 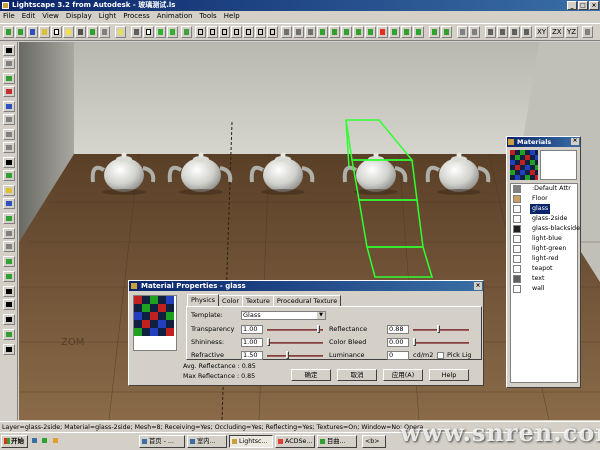 I want to click on material-item-wall: wall, so click(x=544, y=289).